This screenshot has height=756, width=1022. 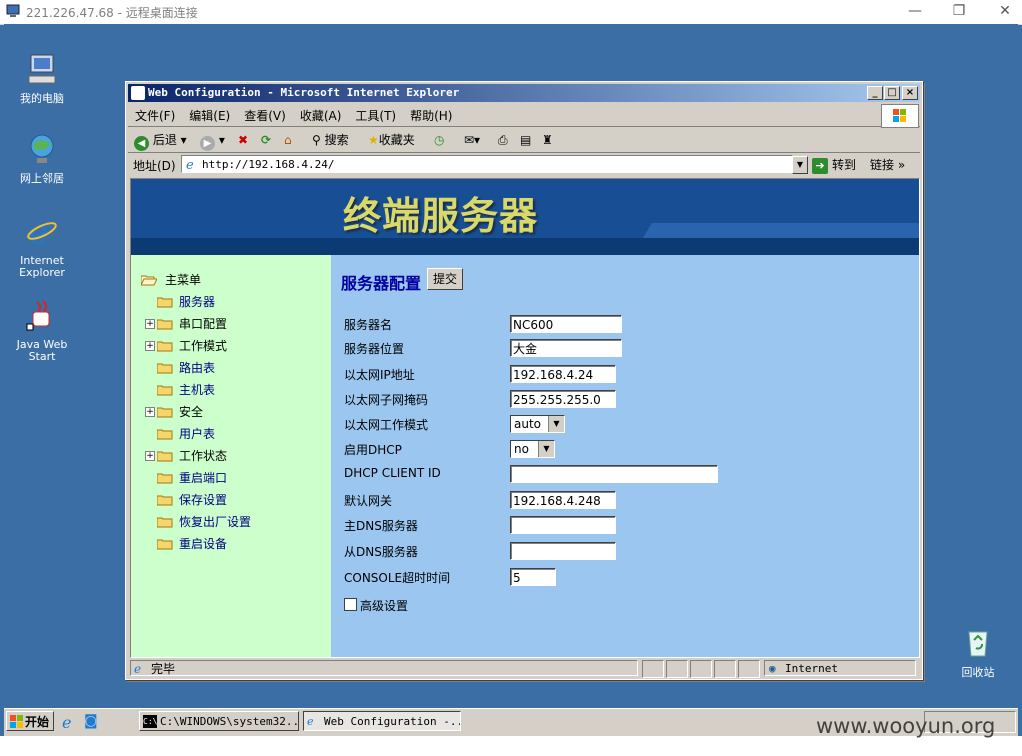 I want to click on address-dropdown-button: ▼, so click(x=800, y=165).